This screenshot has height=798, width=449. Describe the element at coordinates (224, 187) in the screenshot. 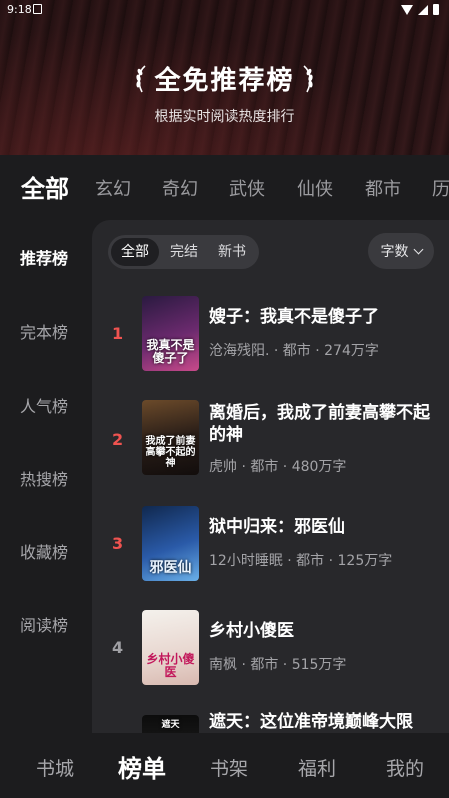

I see `category-tabs: 全部 玄幻 奇幻 武侠 仙侠 都市 历` at that location.